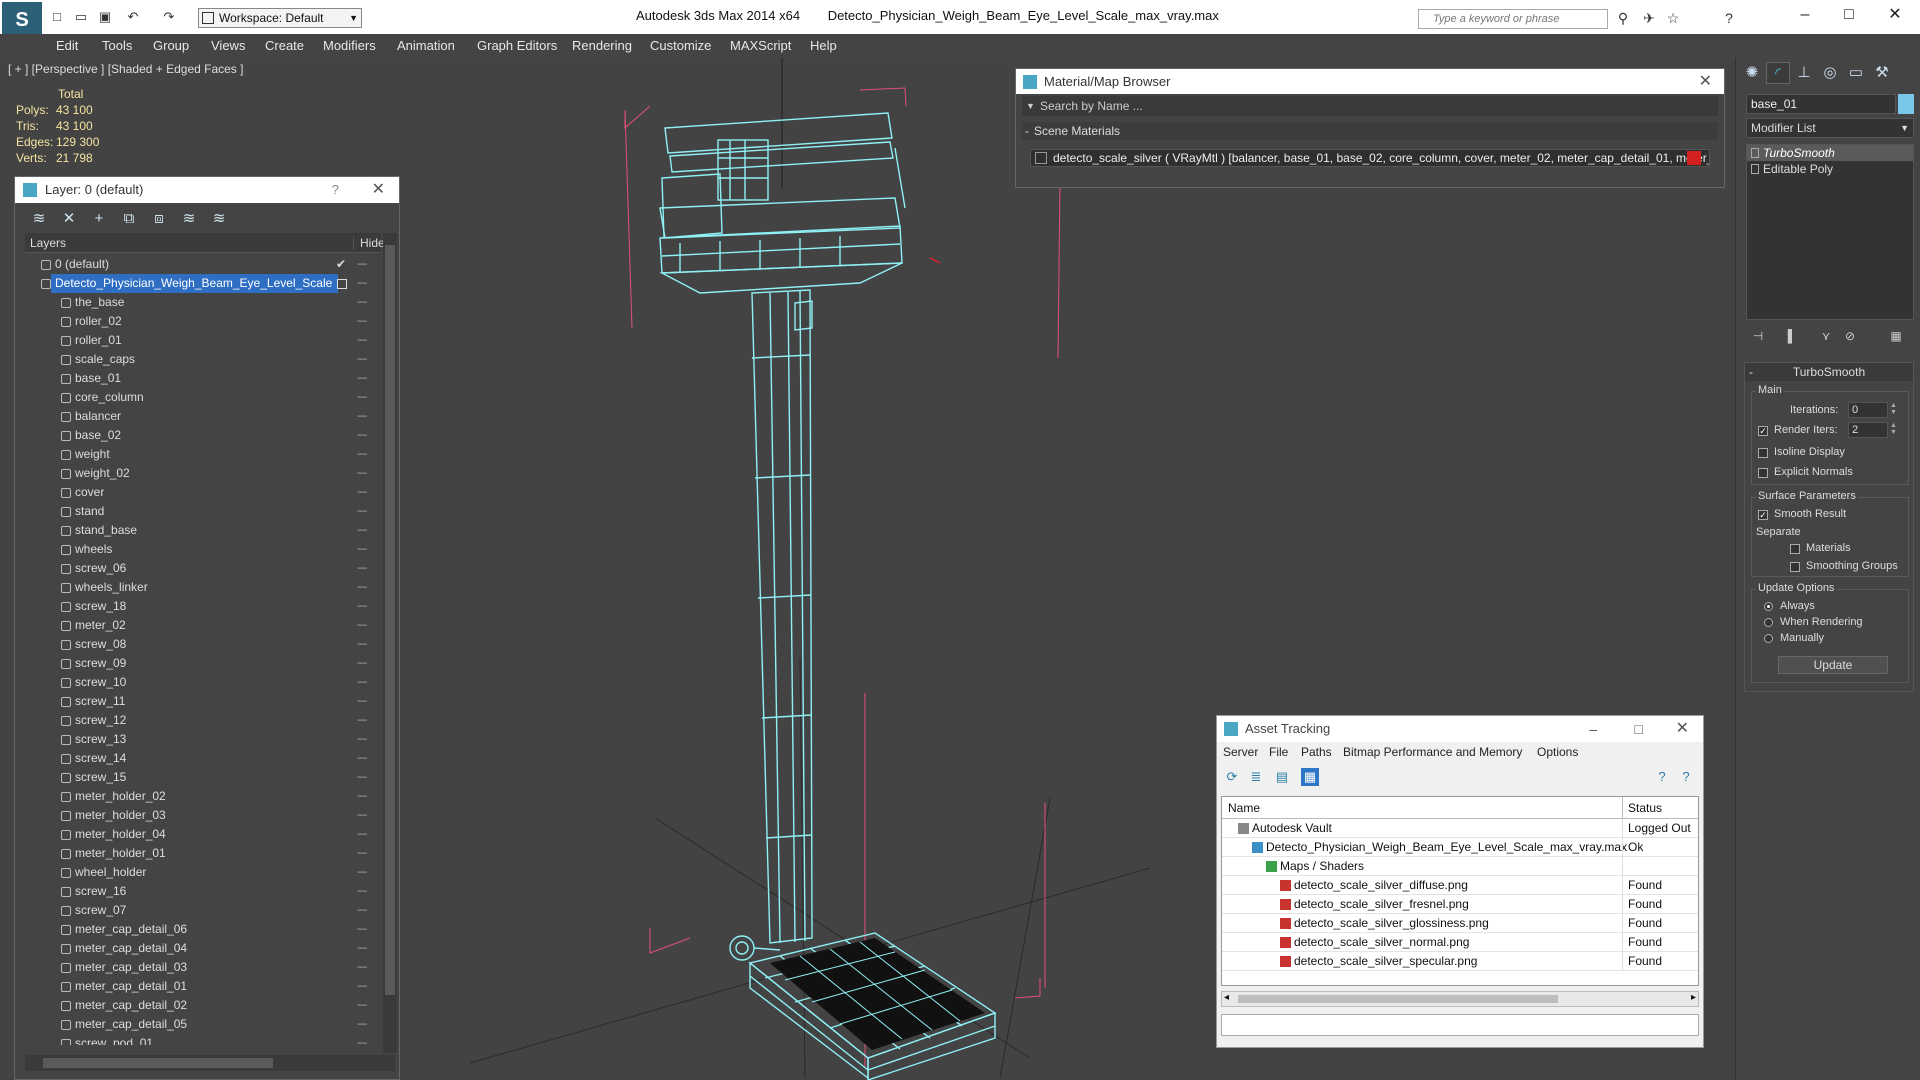 This screenshot has width=1920, height=1080. I want to click on object-row: scale_caps ----, so click(203, 359).